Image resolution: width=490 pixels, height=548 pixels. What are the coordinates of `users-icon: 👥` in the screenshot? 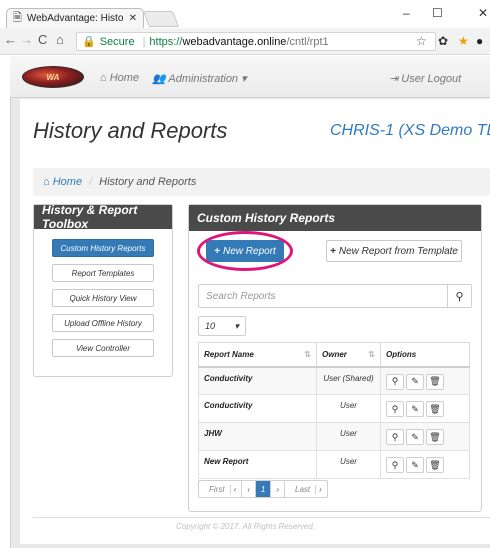 It's located at (159, 79).